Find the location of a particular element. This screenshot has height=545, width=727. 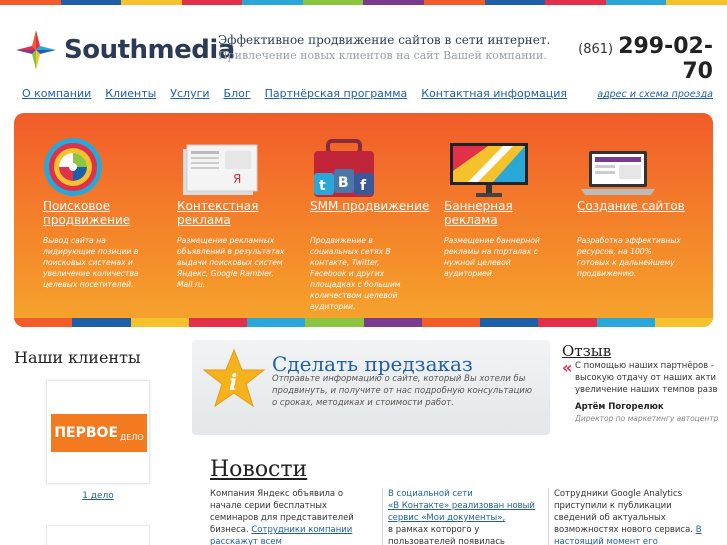

banner-color-stripe is located at coordinates (363, 322).